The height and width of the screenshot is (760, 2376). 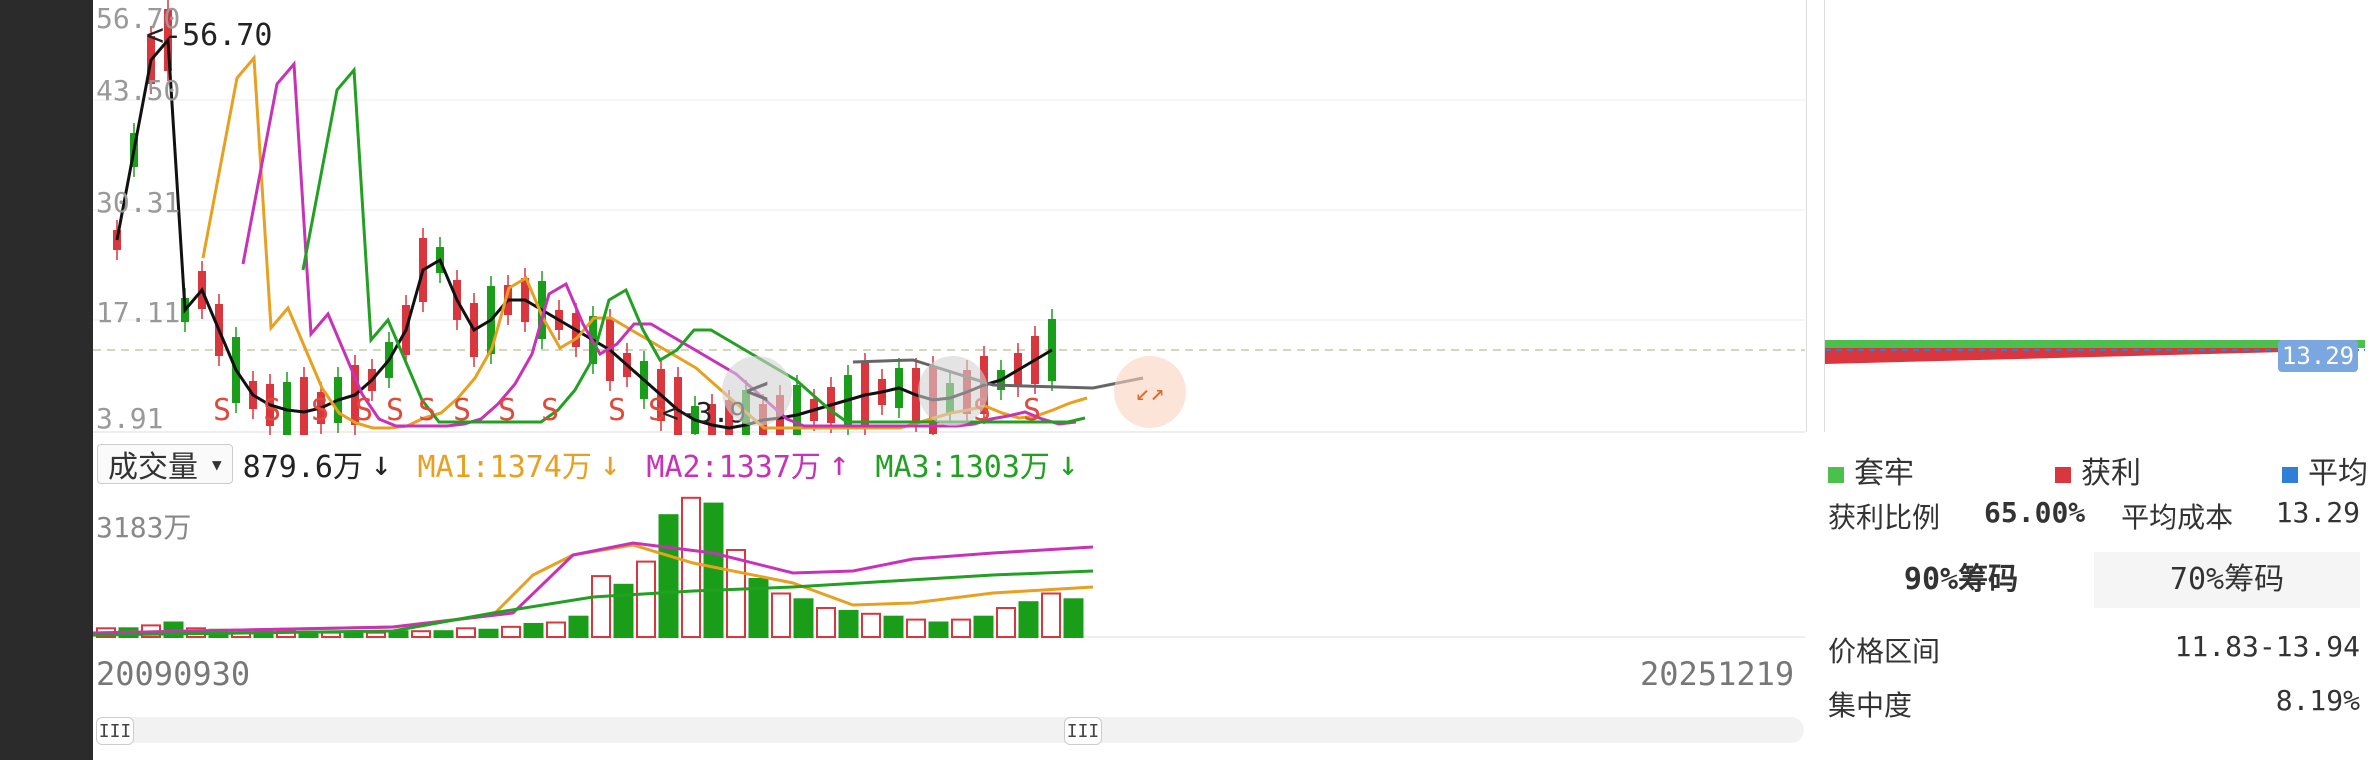 I want to click on vol-value: 879.6万, so click(x=302, y=467).